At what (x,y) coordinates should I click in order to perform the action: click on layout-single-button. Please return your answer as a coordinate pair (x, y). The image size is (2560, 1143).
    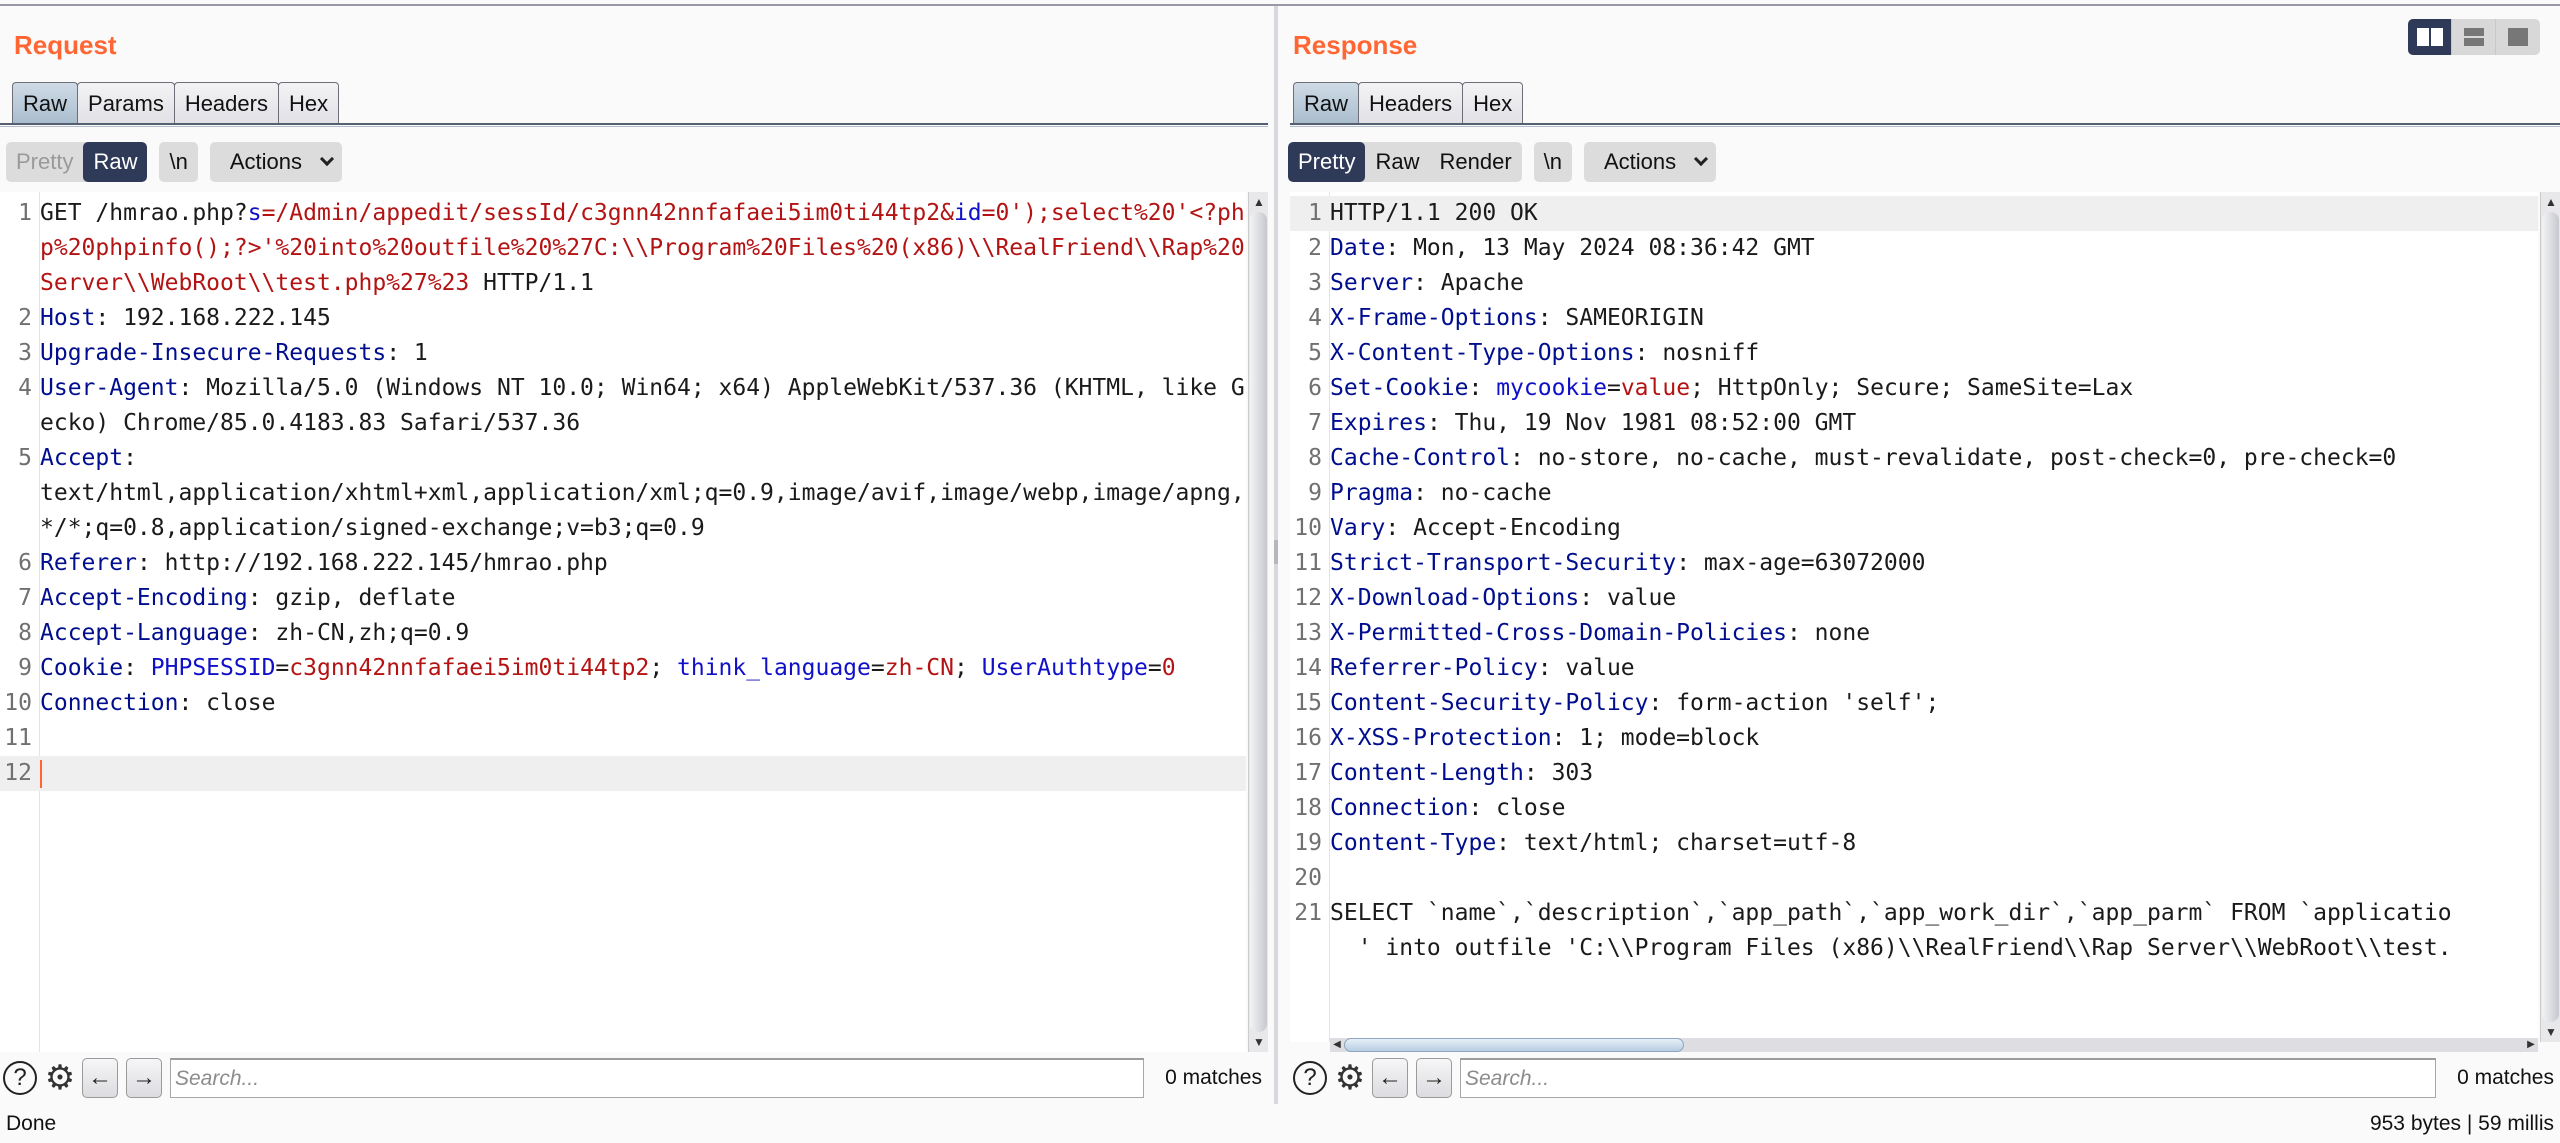
    Looking at the image, I should click on (2518, 37).